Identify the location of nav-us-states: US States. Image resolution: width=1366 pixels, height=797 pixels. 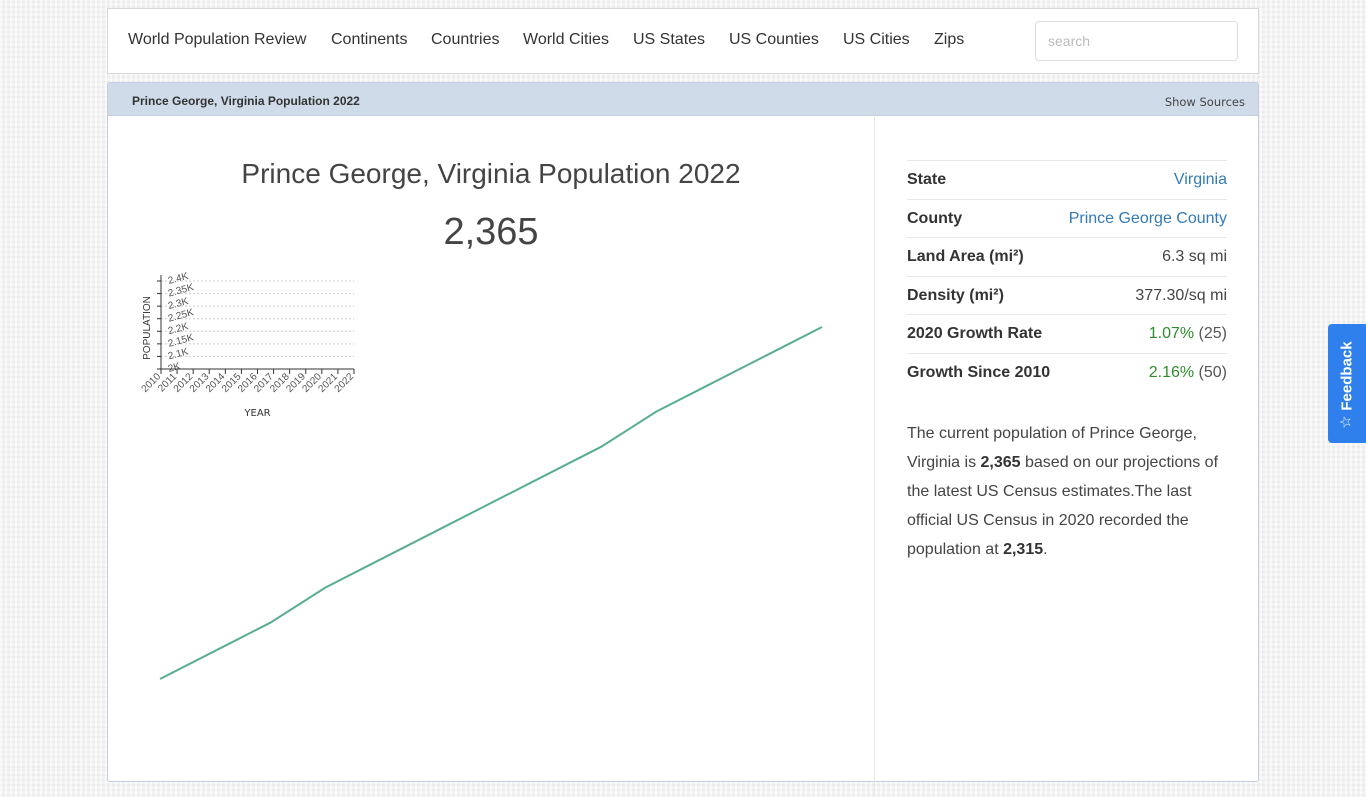
(669, 40).